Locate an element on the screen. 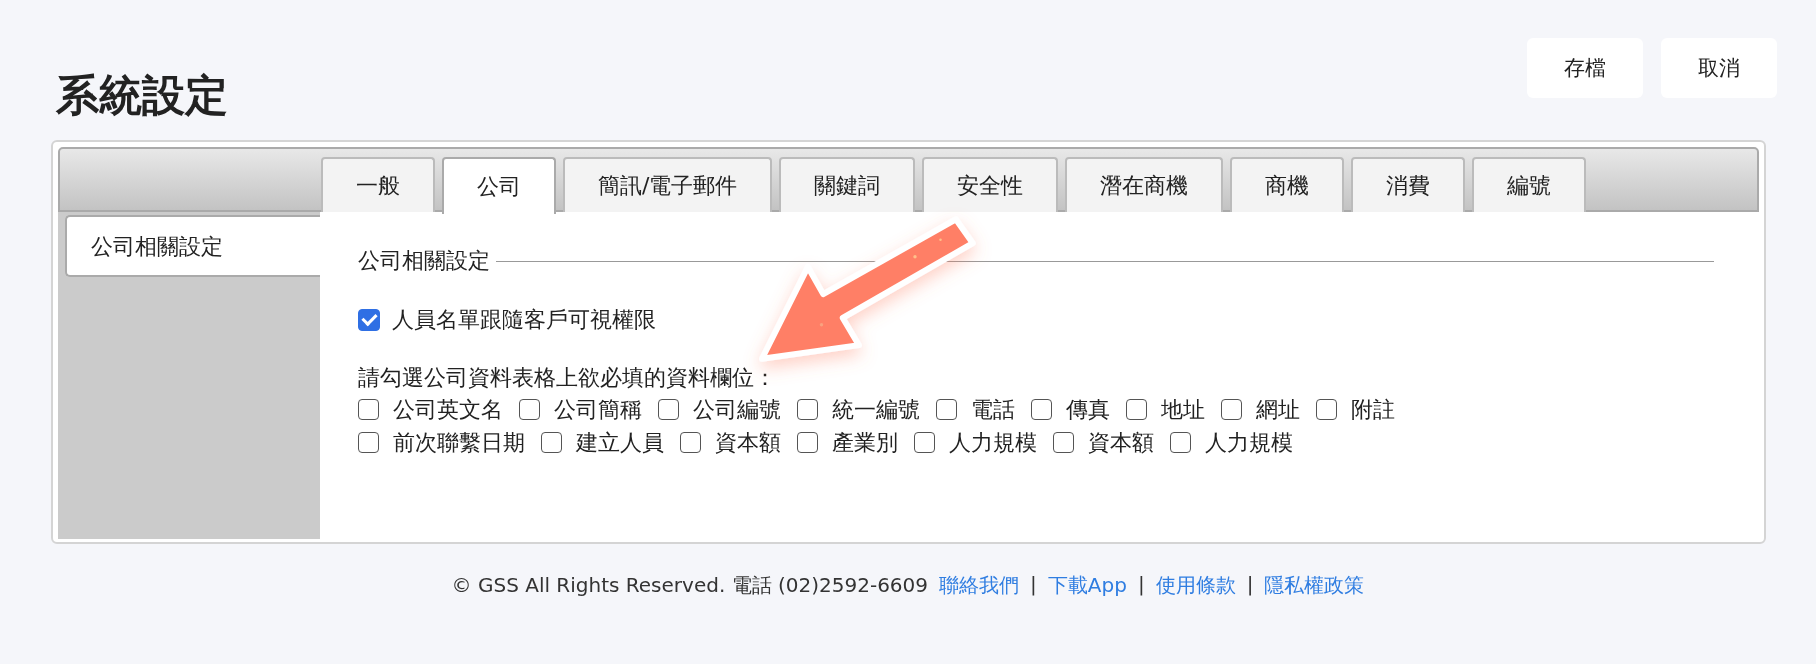  copyright-text: © GSS All Rights Reserved. 電話 (02)2592-6609 is located at coordinates (690, 585).